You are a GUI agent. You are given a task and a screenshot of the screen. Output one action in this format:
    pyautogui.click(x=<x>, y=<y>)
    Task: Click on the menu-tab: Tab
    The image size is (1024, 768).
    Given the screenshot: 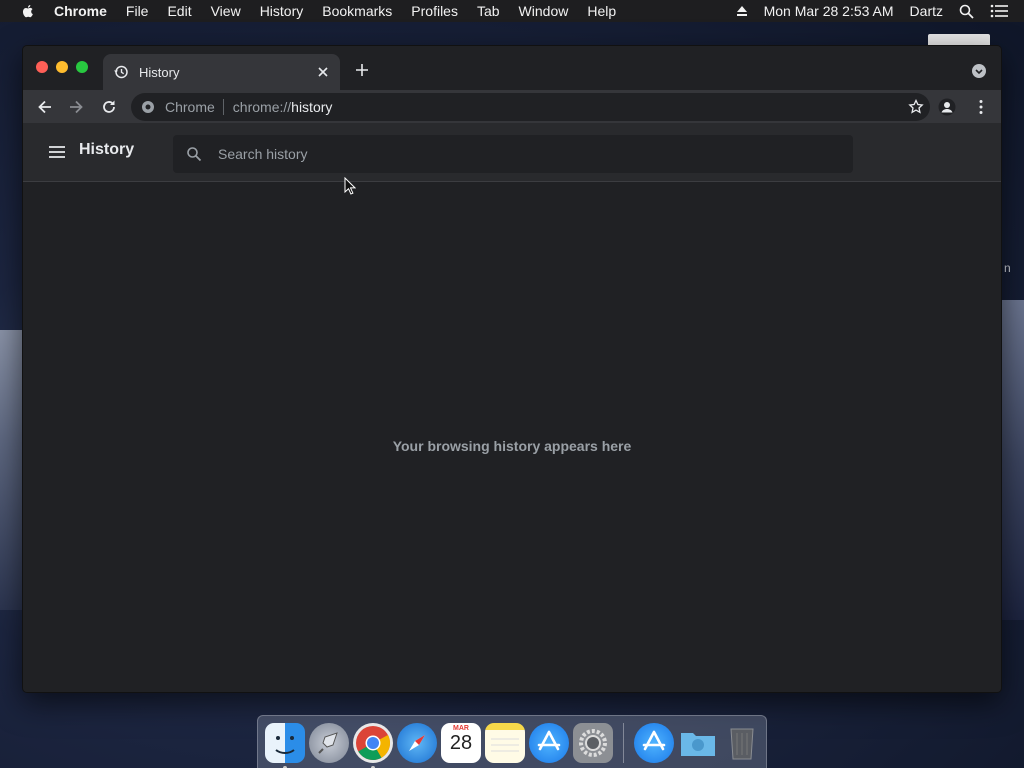 What is the action you would take?
    pyautogui.click(x=488, y=11)
    